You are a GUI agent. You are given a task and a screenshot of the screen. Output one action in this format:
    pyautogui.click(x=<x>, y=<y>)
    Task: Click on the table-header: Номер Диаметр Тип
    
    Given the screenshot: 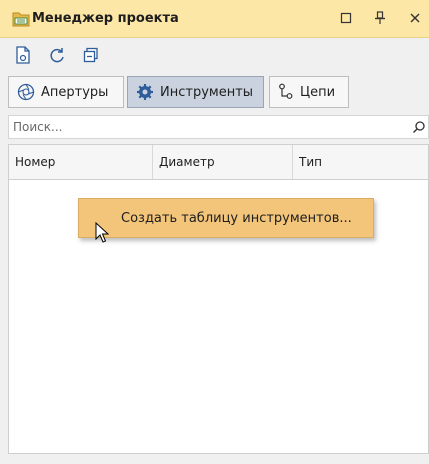 What is the action you would take?
    pyautogui.click(x=218, y=162)
    